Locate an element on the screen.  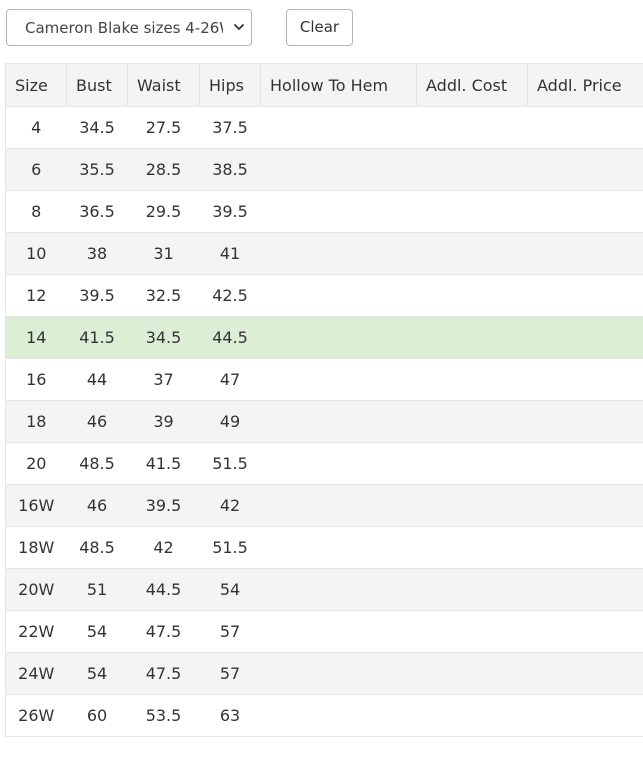
table-row: 16W 46 39.5 42 is located at coordinates (324, 505).